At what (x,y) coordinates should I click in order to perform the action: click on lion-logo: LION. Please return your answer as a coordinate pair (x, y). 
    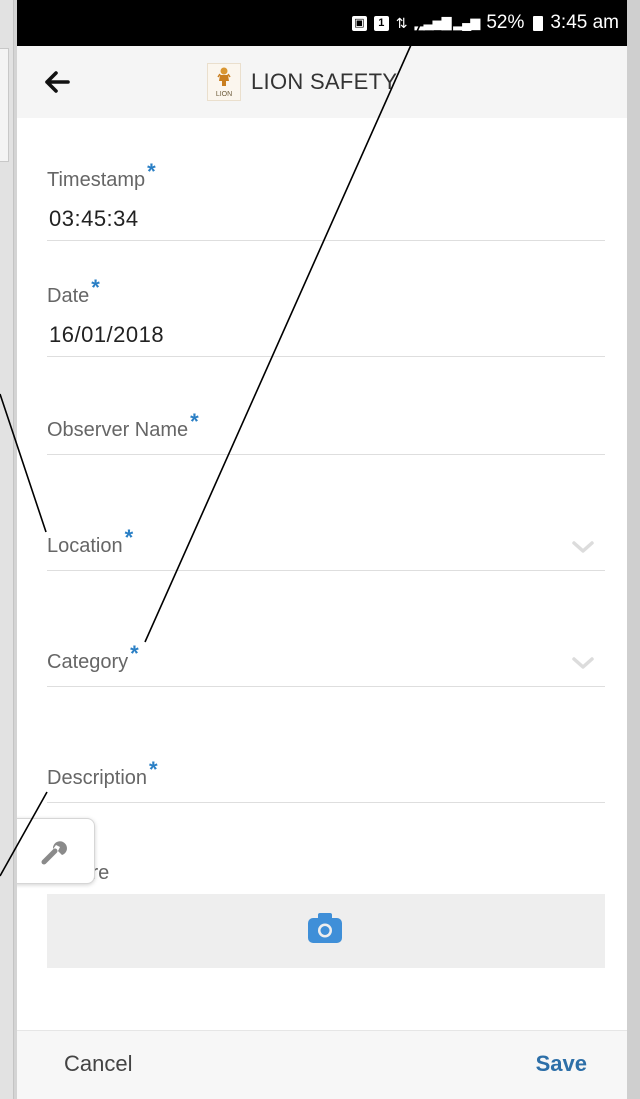
    Looking at the image, I should click on (224, 82).